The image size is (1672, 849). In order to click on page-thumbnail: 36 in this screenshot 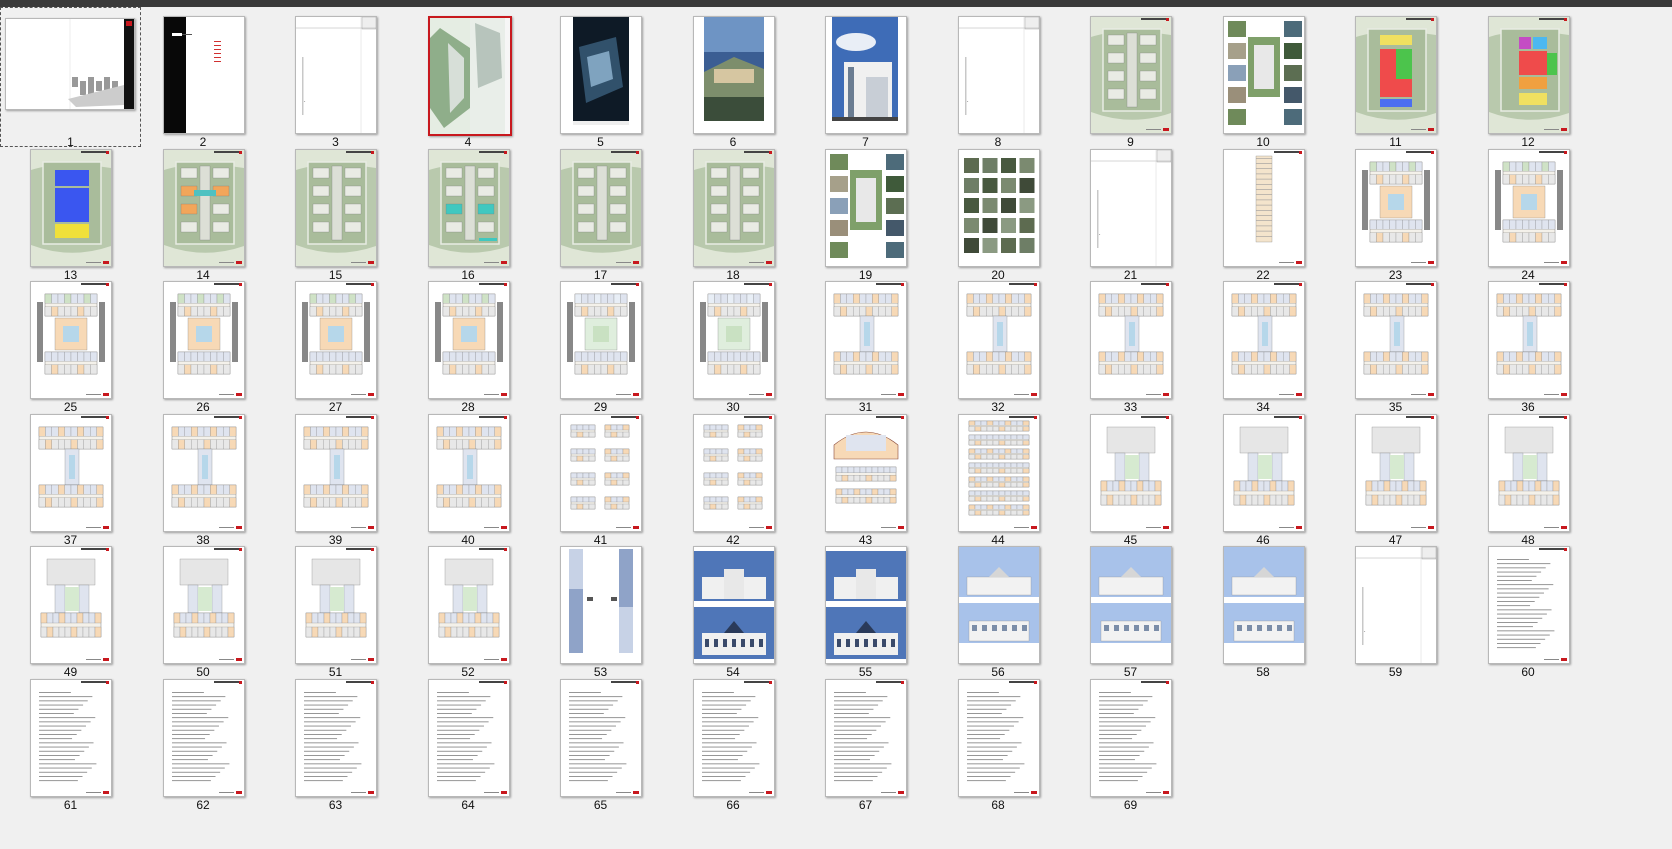, I will do `click(1528, 343)`.